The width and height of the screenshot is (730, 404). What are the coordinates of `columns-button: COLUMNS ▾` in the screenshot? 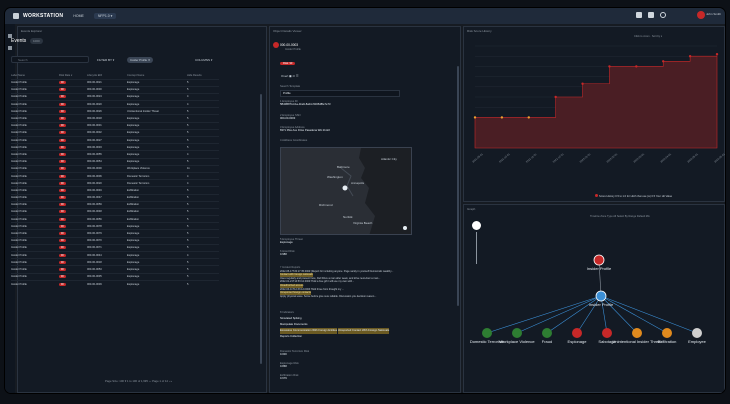 It's located at (203, 60).